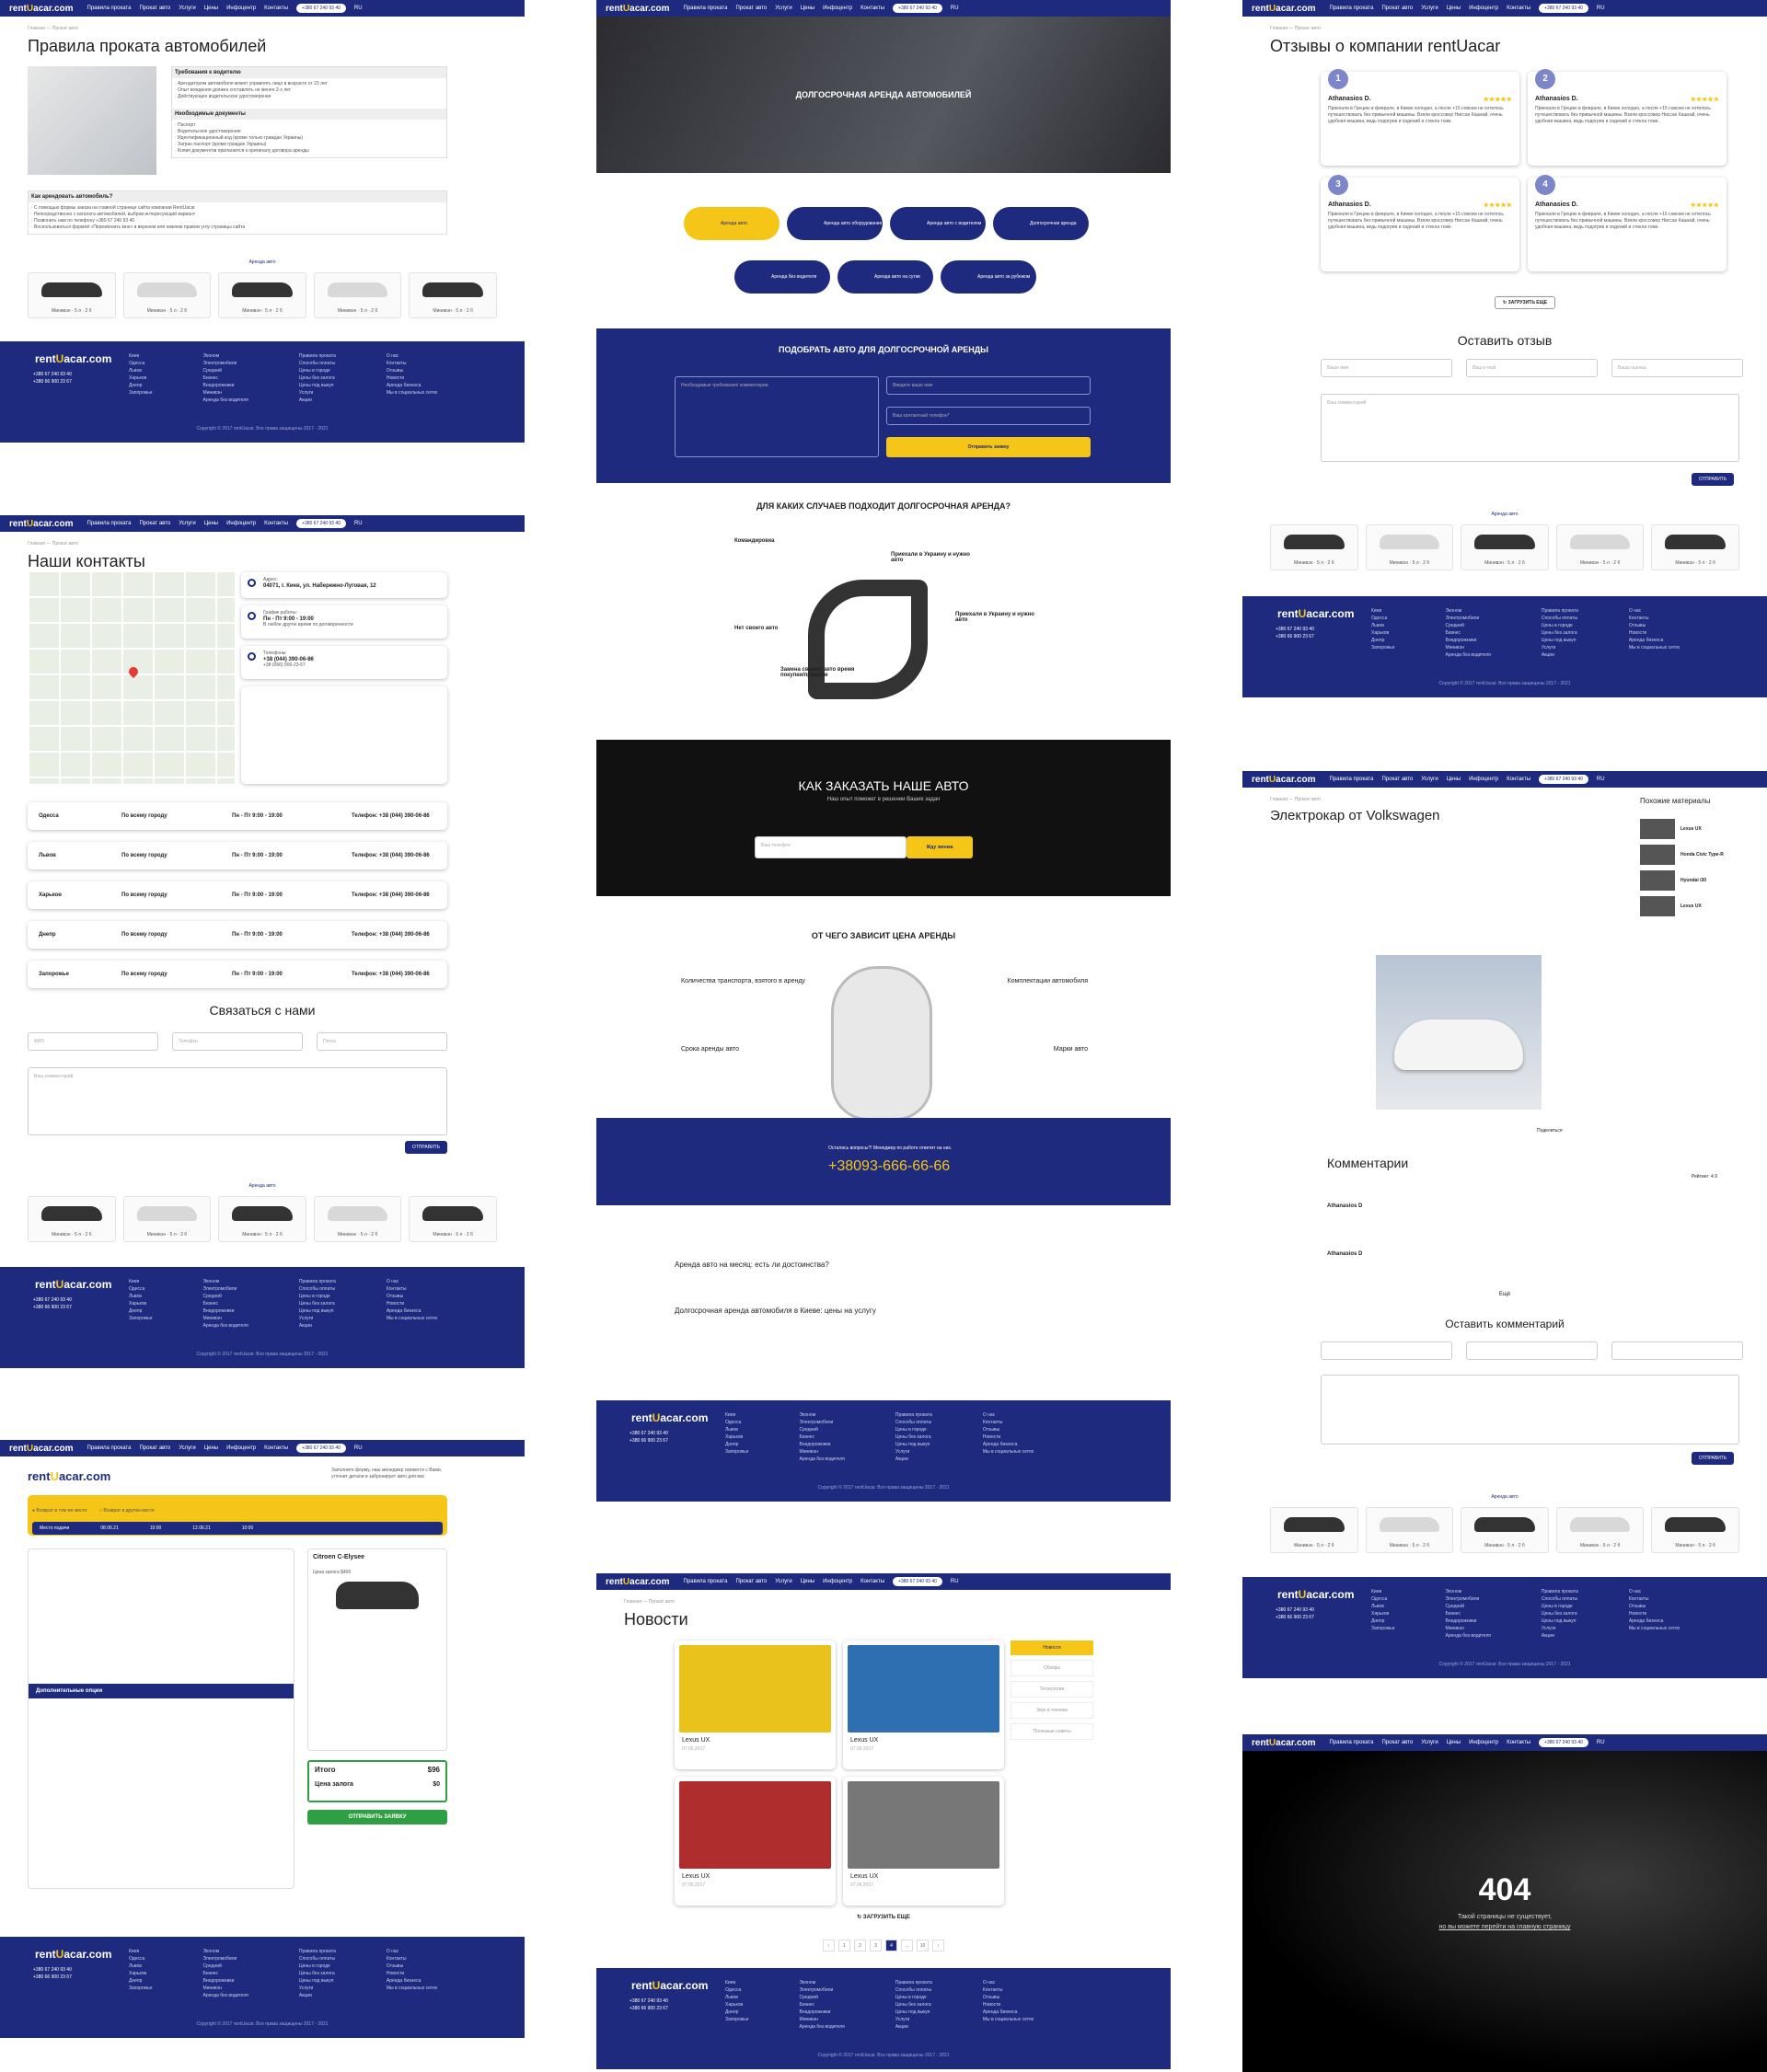 The height and width of the screenshot is (2072, 1767). Describe the element at coordinates (1386, 368) in the screenshot. I see `review-input: Ваше имя` at that location.